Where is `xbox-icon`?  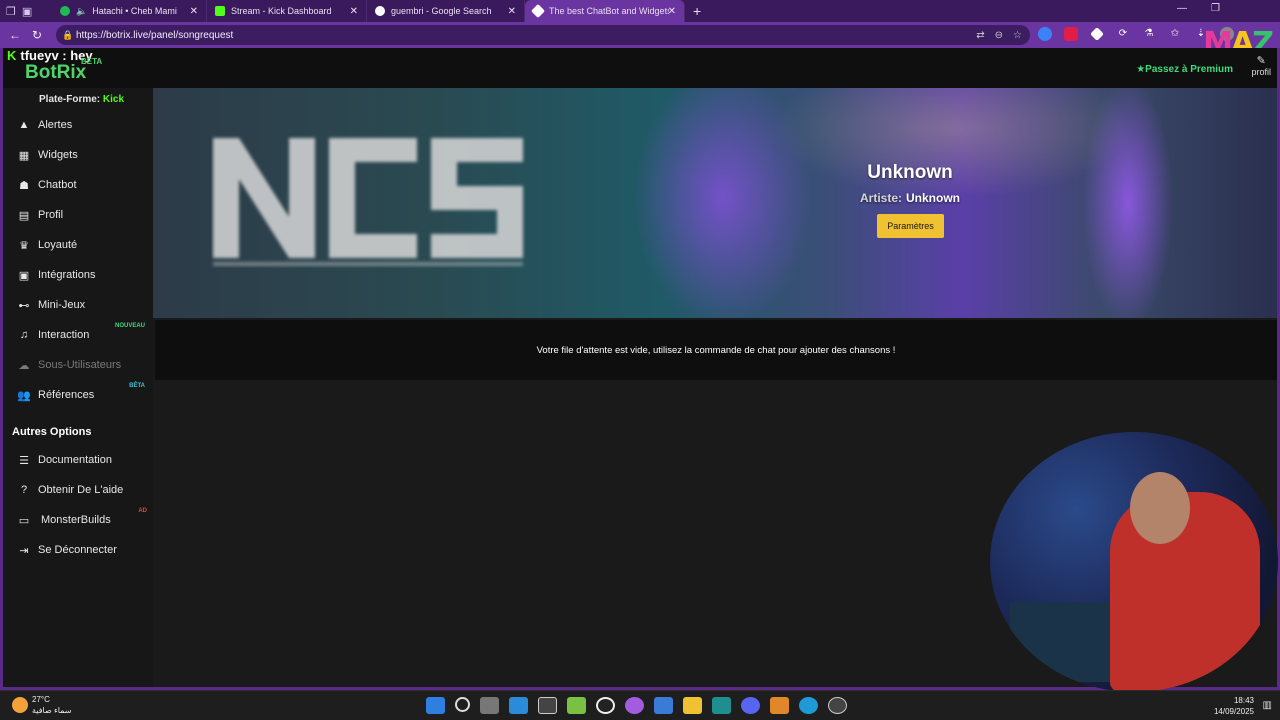 xbox-icon is located at coordinates (547, 705).